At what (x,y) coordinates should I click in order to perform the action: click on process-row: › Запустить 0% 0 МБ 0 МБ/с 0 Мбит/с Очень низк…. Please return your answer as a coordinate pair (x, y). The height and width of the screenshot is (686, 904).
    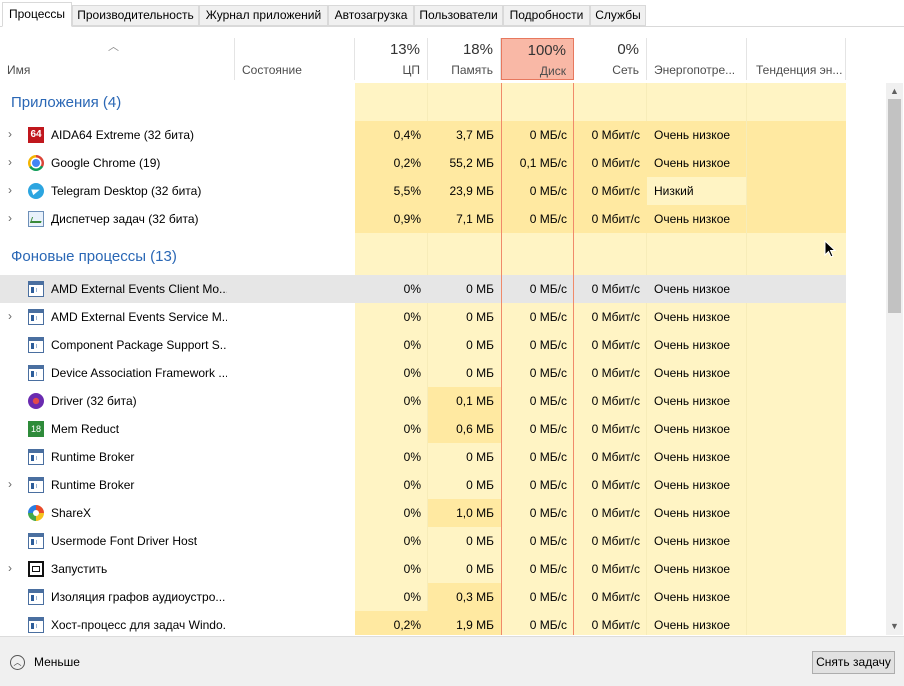
    Looking at the image, I should click on (423, 569).